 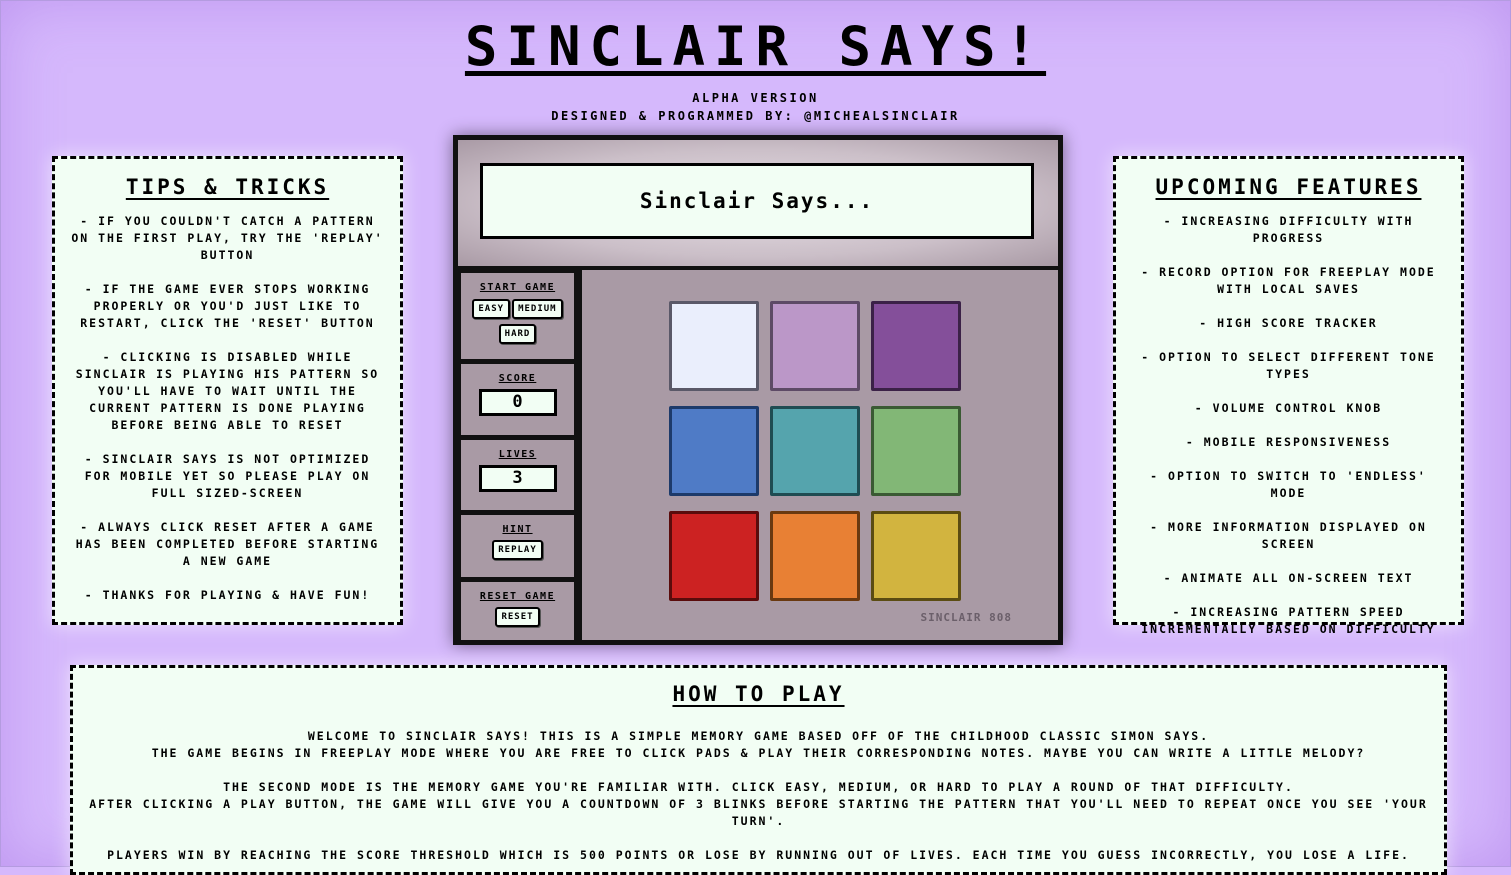 What do you see at coordinates (517, 478) in the screenshot?
I see `lives-value: 3` at bounding box center [517, 478].